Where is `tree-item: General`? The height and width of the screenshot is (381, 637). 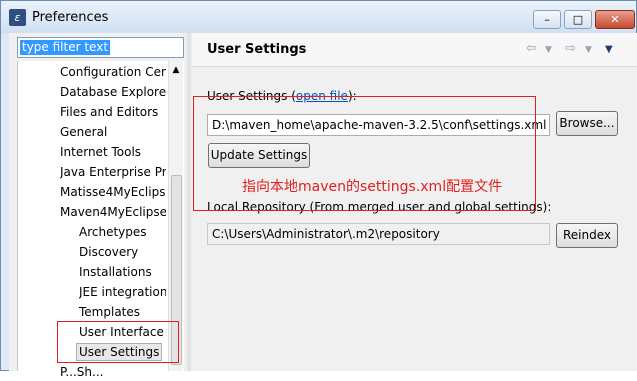
tree-item: General is located at coordinates (113, 132).